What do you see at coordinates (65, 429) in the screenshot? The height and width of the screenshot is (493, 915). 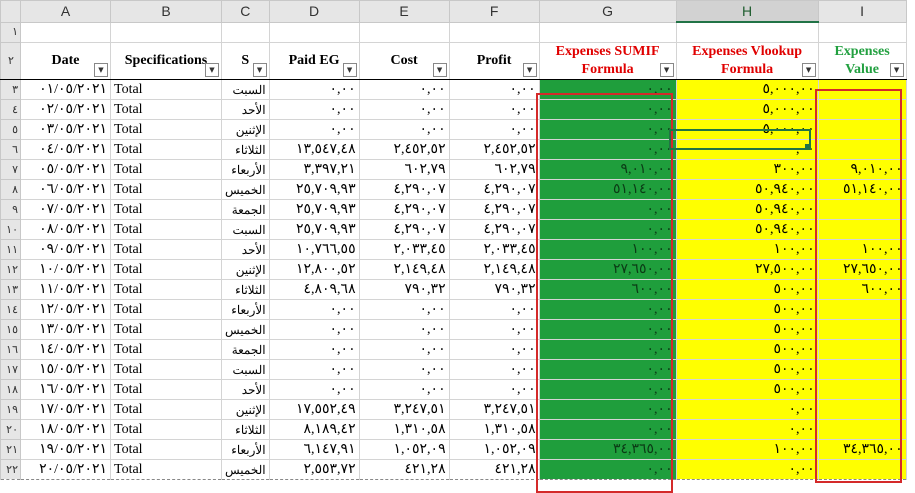 I see `cell-date: ١٨/٠٥/٢٠٢١` at bounding box center [65, 429].